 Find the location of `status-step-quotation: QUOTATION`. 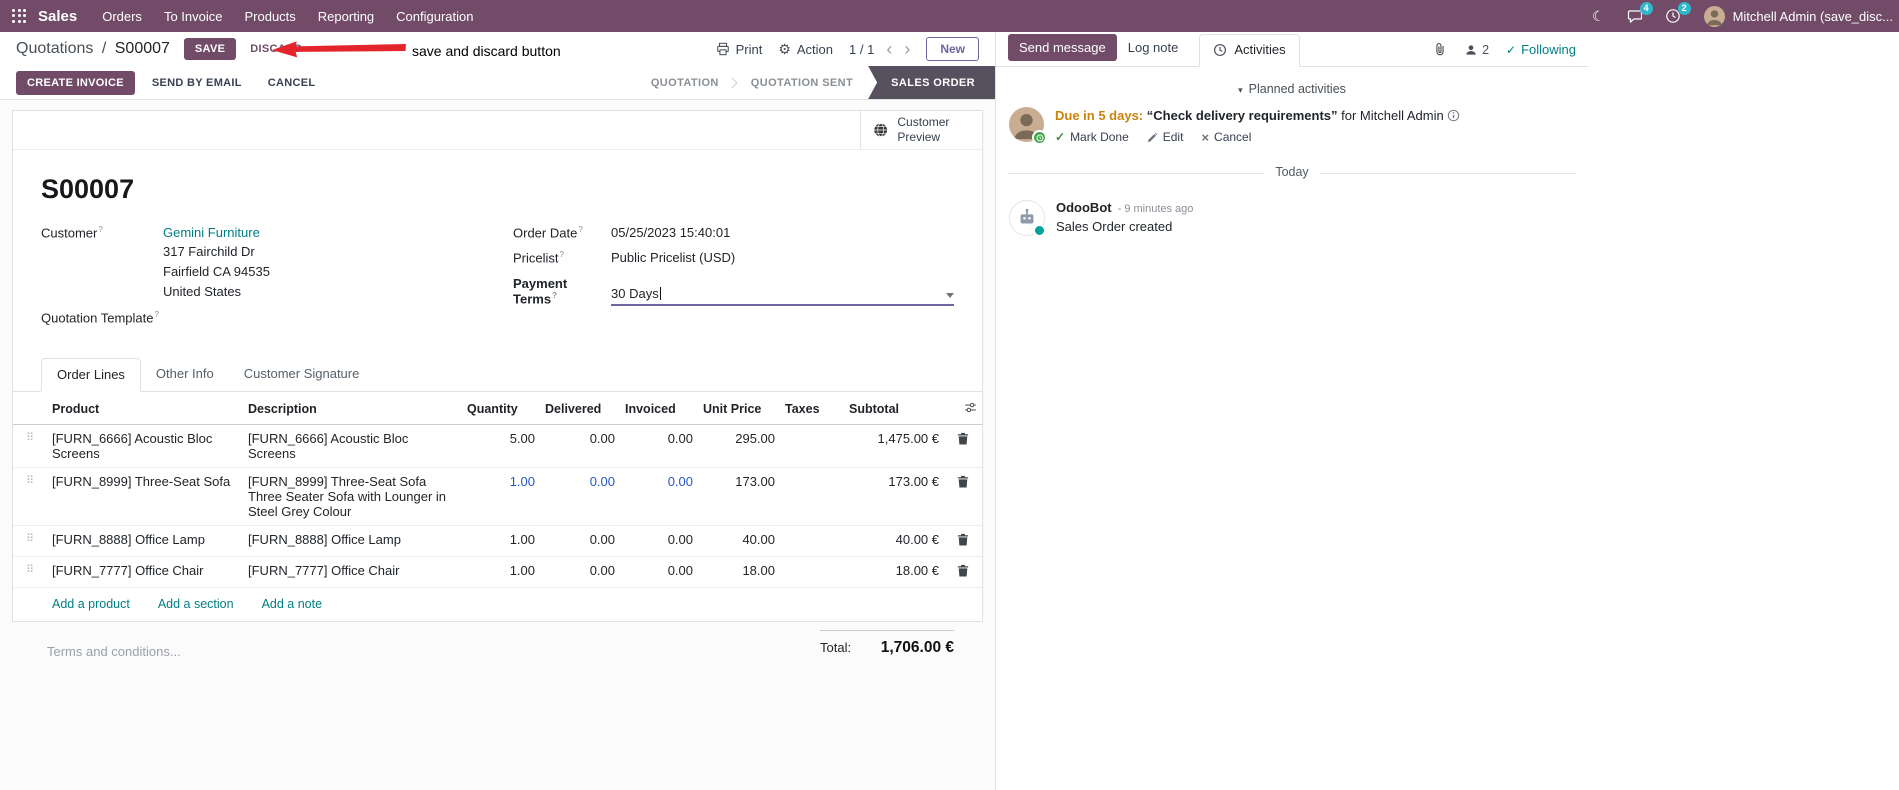

status-step-quotation: QUOTATION is located at coordinates (685, 82).